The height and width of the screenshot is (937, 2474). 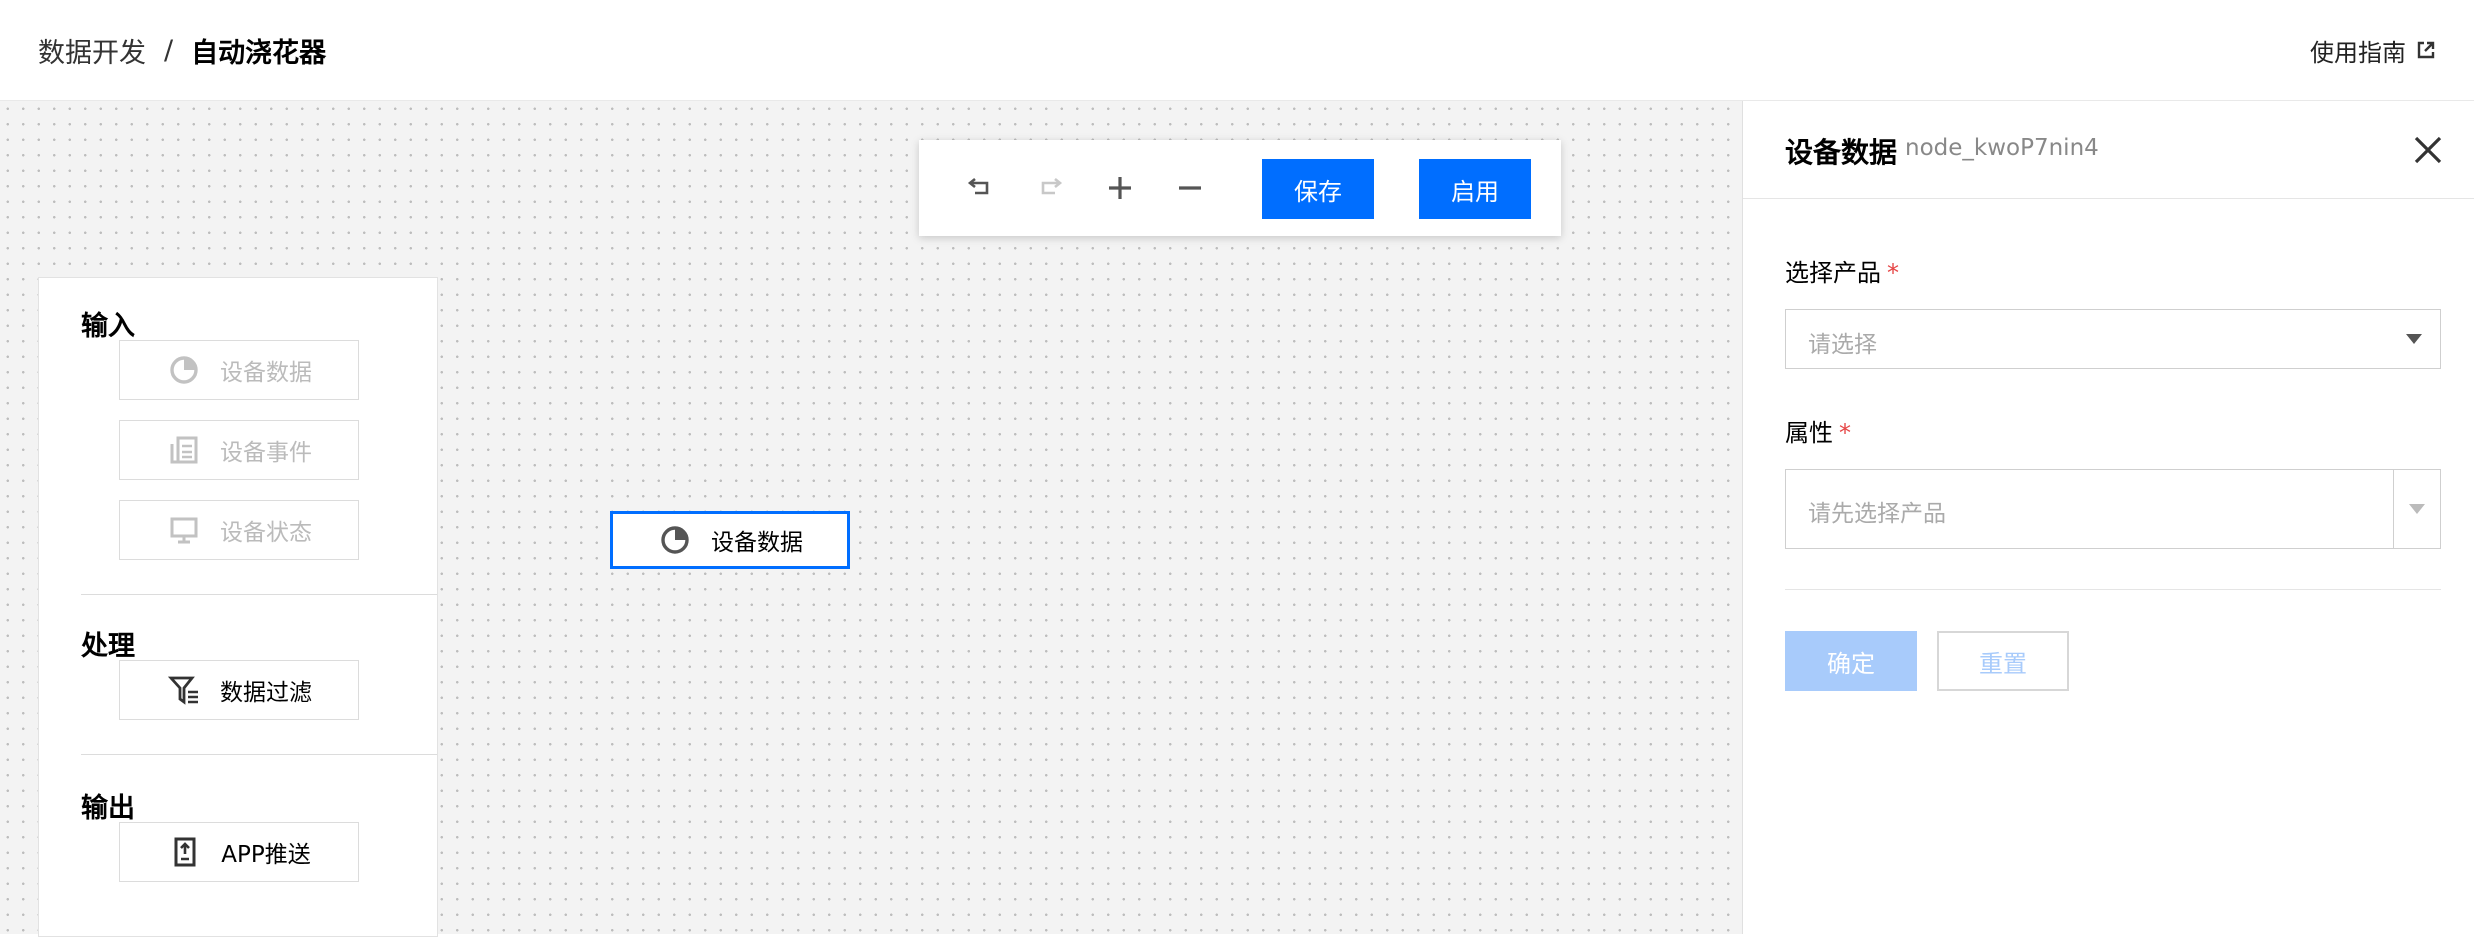 What do you see at coordinates (1120, 188) in the screenshot?
I see `zoom-in-icon` at bounding box center [1120, 188].